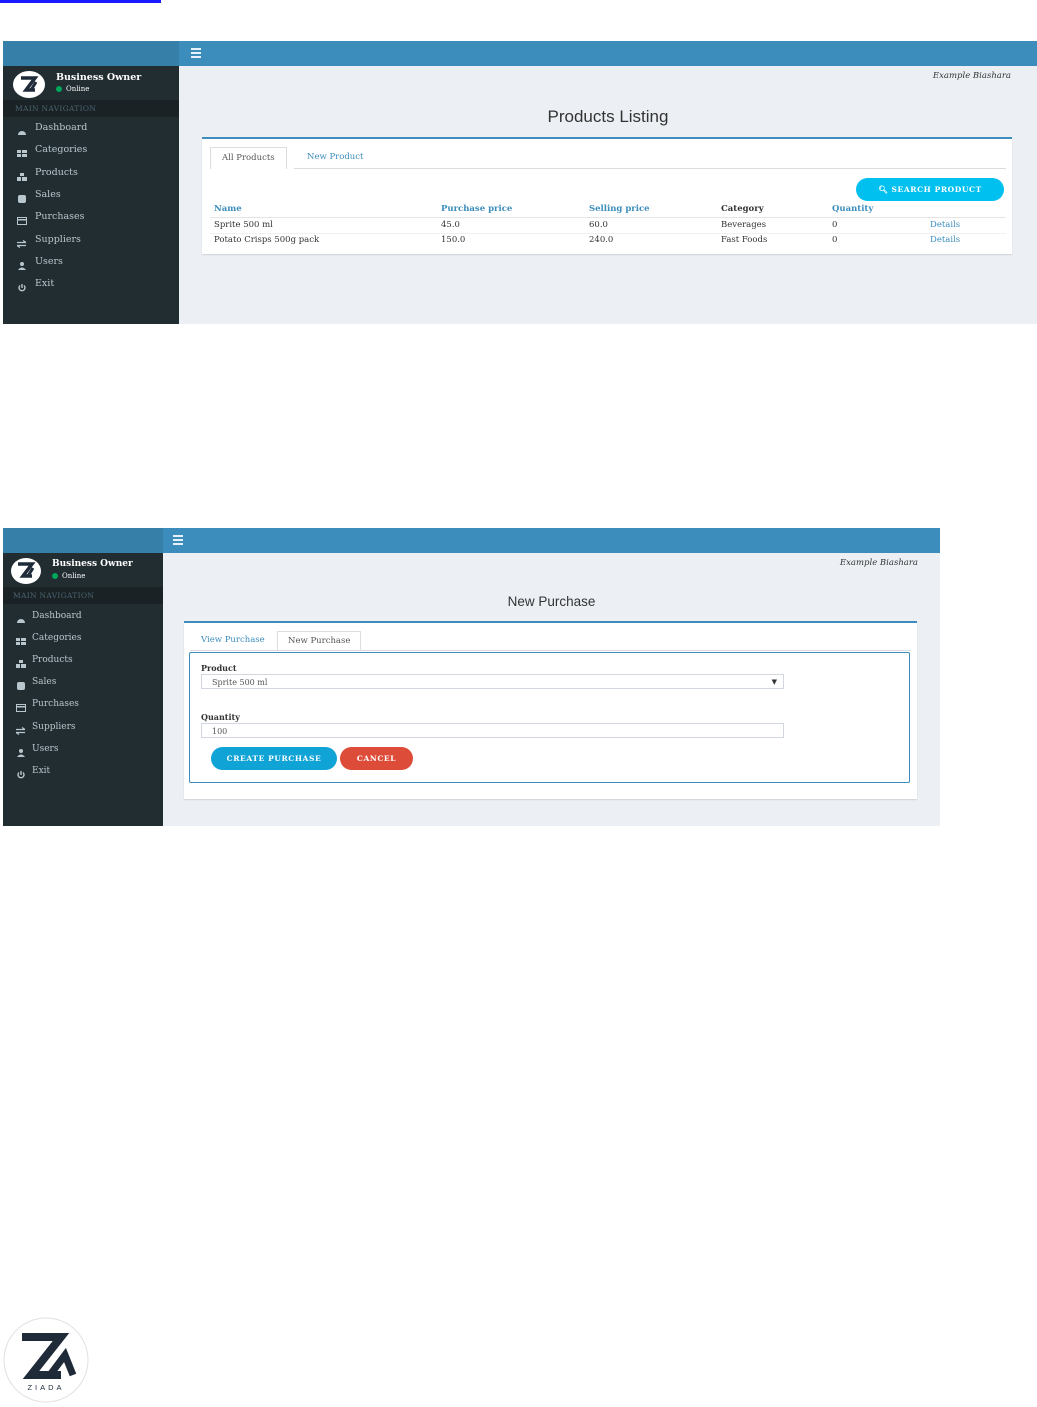 Image resolution: width=1037 pixels, height=1407 pixels. I want to click on col-header-category: Category, so click(742, 209).